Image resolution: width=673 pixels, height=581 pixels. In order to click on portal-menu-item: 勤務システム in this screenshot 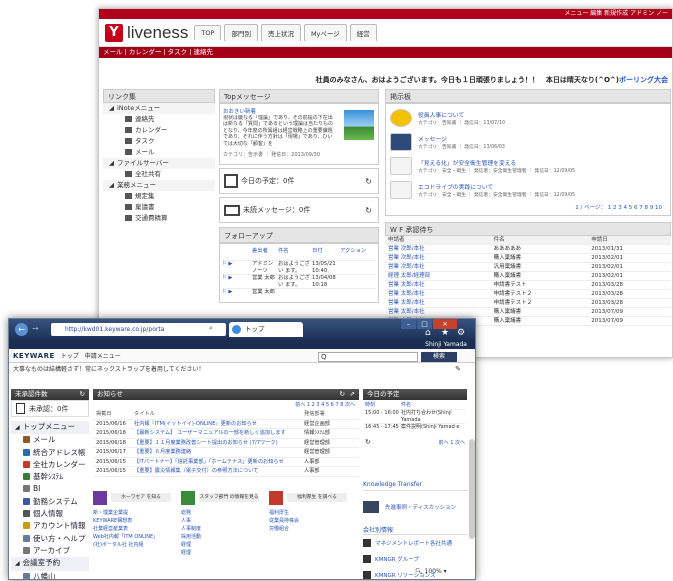, I will do `click(50, 502)`.